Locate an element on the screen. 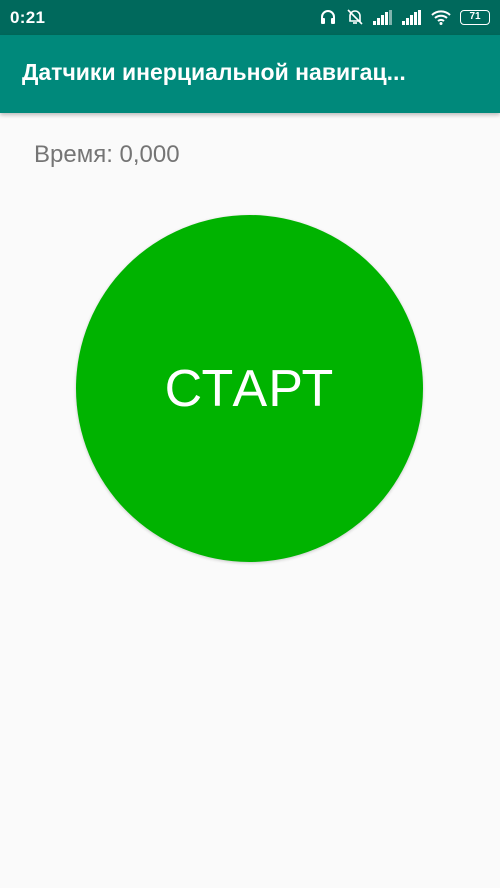 The width and height of the screenshot is (500, 888). battery-icon: 71 is located at coordinates (475, 17).